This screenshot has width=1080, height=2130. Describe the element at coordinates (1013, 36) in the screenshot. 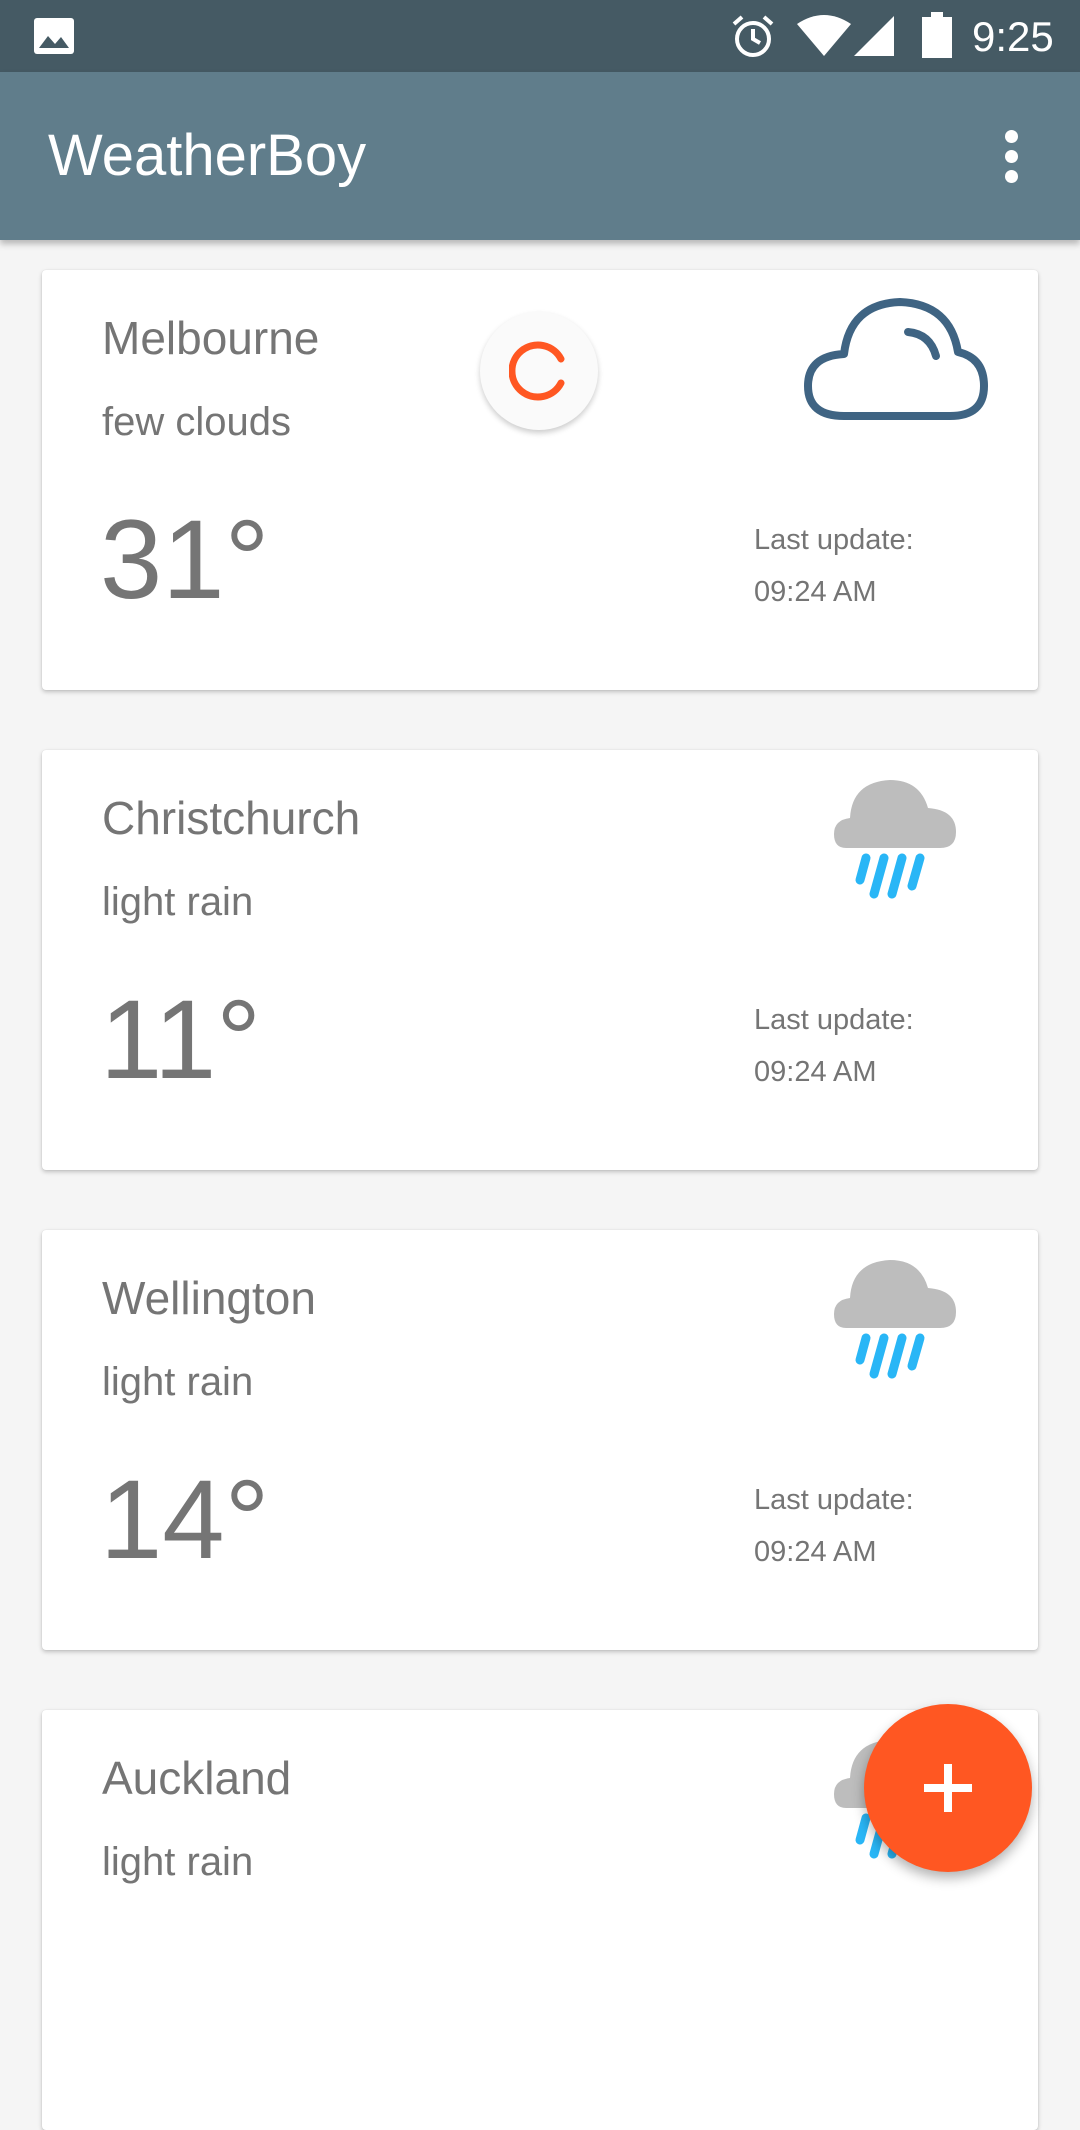

I see `status-time: 9:25` at that location.